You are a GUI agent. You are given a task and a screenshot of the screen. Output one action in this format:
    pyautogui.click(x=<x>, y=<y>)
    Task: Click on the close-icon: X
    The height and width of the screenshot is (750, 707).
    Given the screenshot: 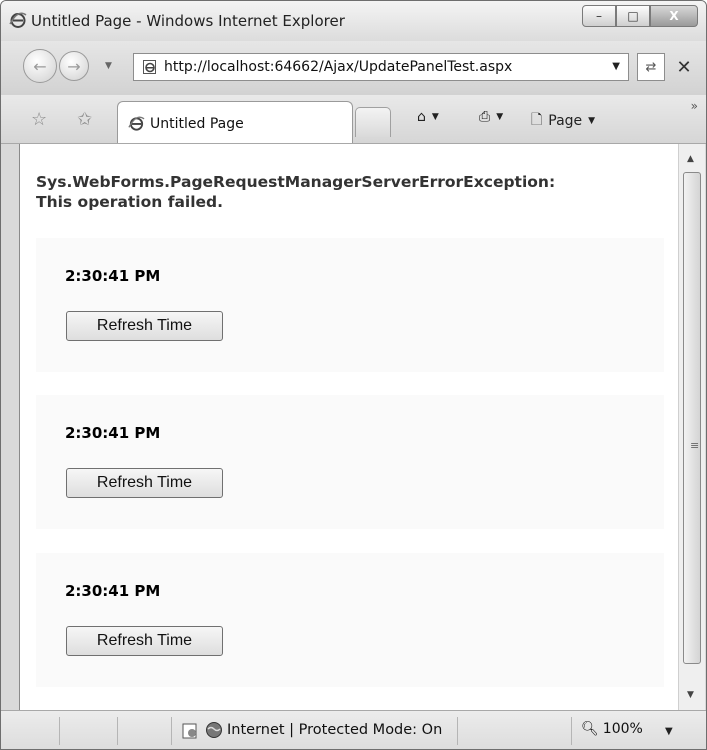 What is the action you would take?
    pyautogui.click(x=674, y=16)
    